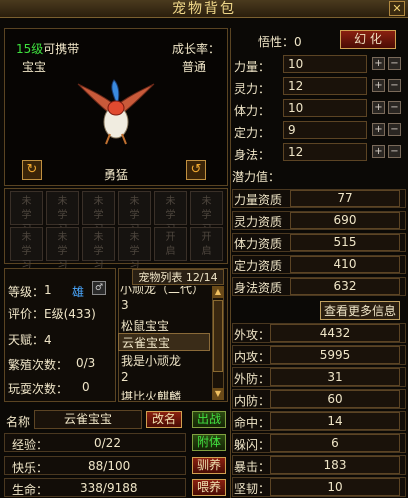 The height and width of the screenshot is (498, 408). What do you see at coordinates (99, 288) in the screenshot?
I see `gender-icon: ♂` at bounding box center [99, 288].